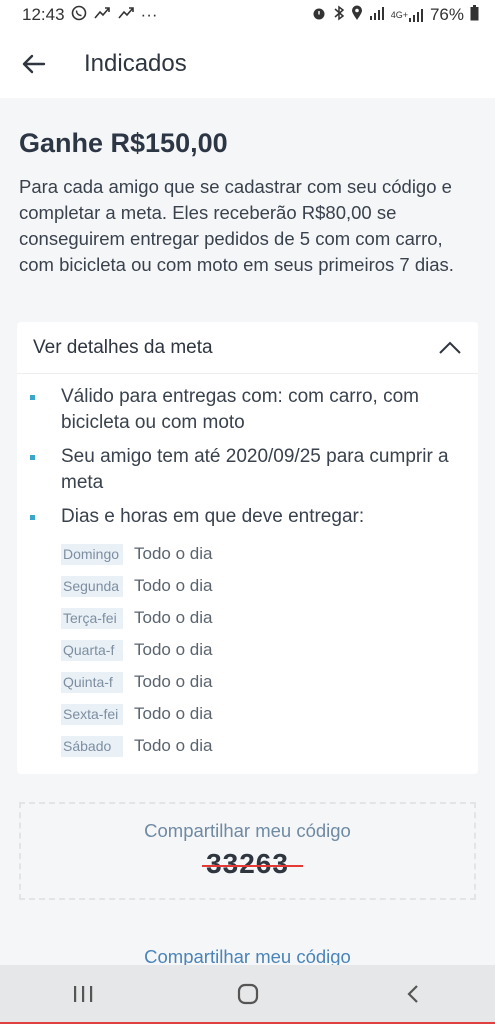  I want to click on back-button, so click(34, 64).